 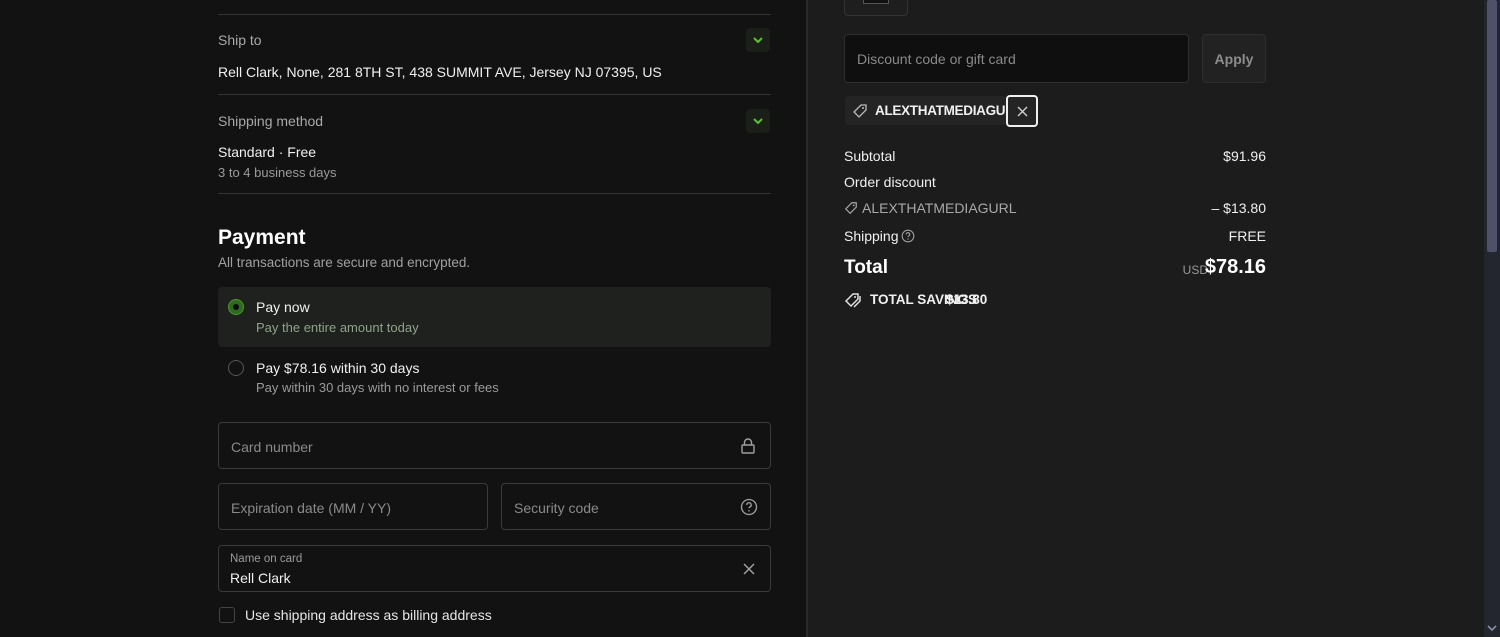 What do you see at coordinates (748, 446) in the screenshot?
I see `lock-icon` at bounding box center [748, 446].